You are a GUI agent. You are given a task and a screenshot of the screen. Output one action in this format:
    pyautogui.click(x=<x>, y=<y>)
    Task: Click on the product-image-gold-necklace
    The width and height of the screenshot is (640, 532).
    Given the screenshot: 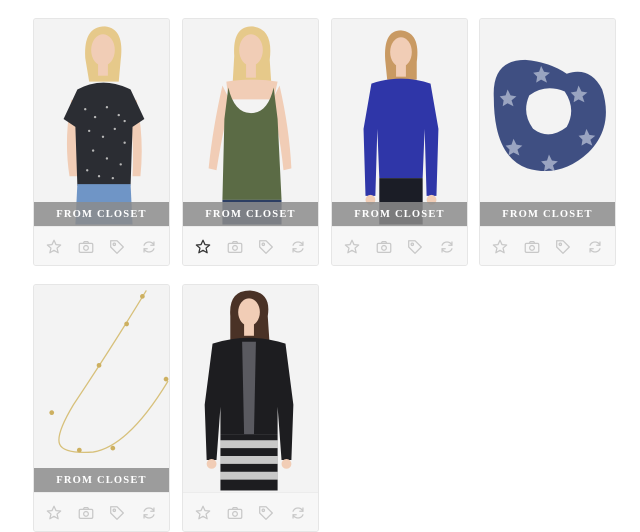 What is the action you would take?
    pyautogui.click(x=101, y=388)
    